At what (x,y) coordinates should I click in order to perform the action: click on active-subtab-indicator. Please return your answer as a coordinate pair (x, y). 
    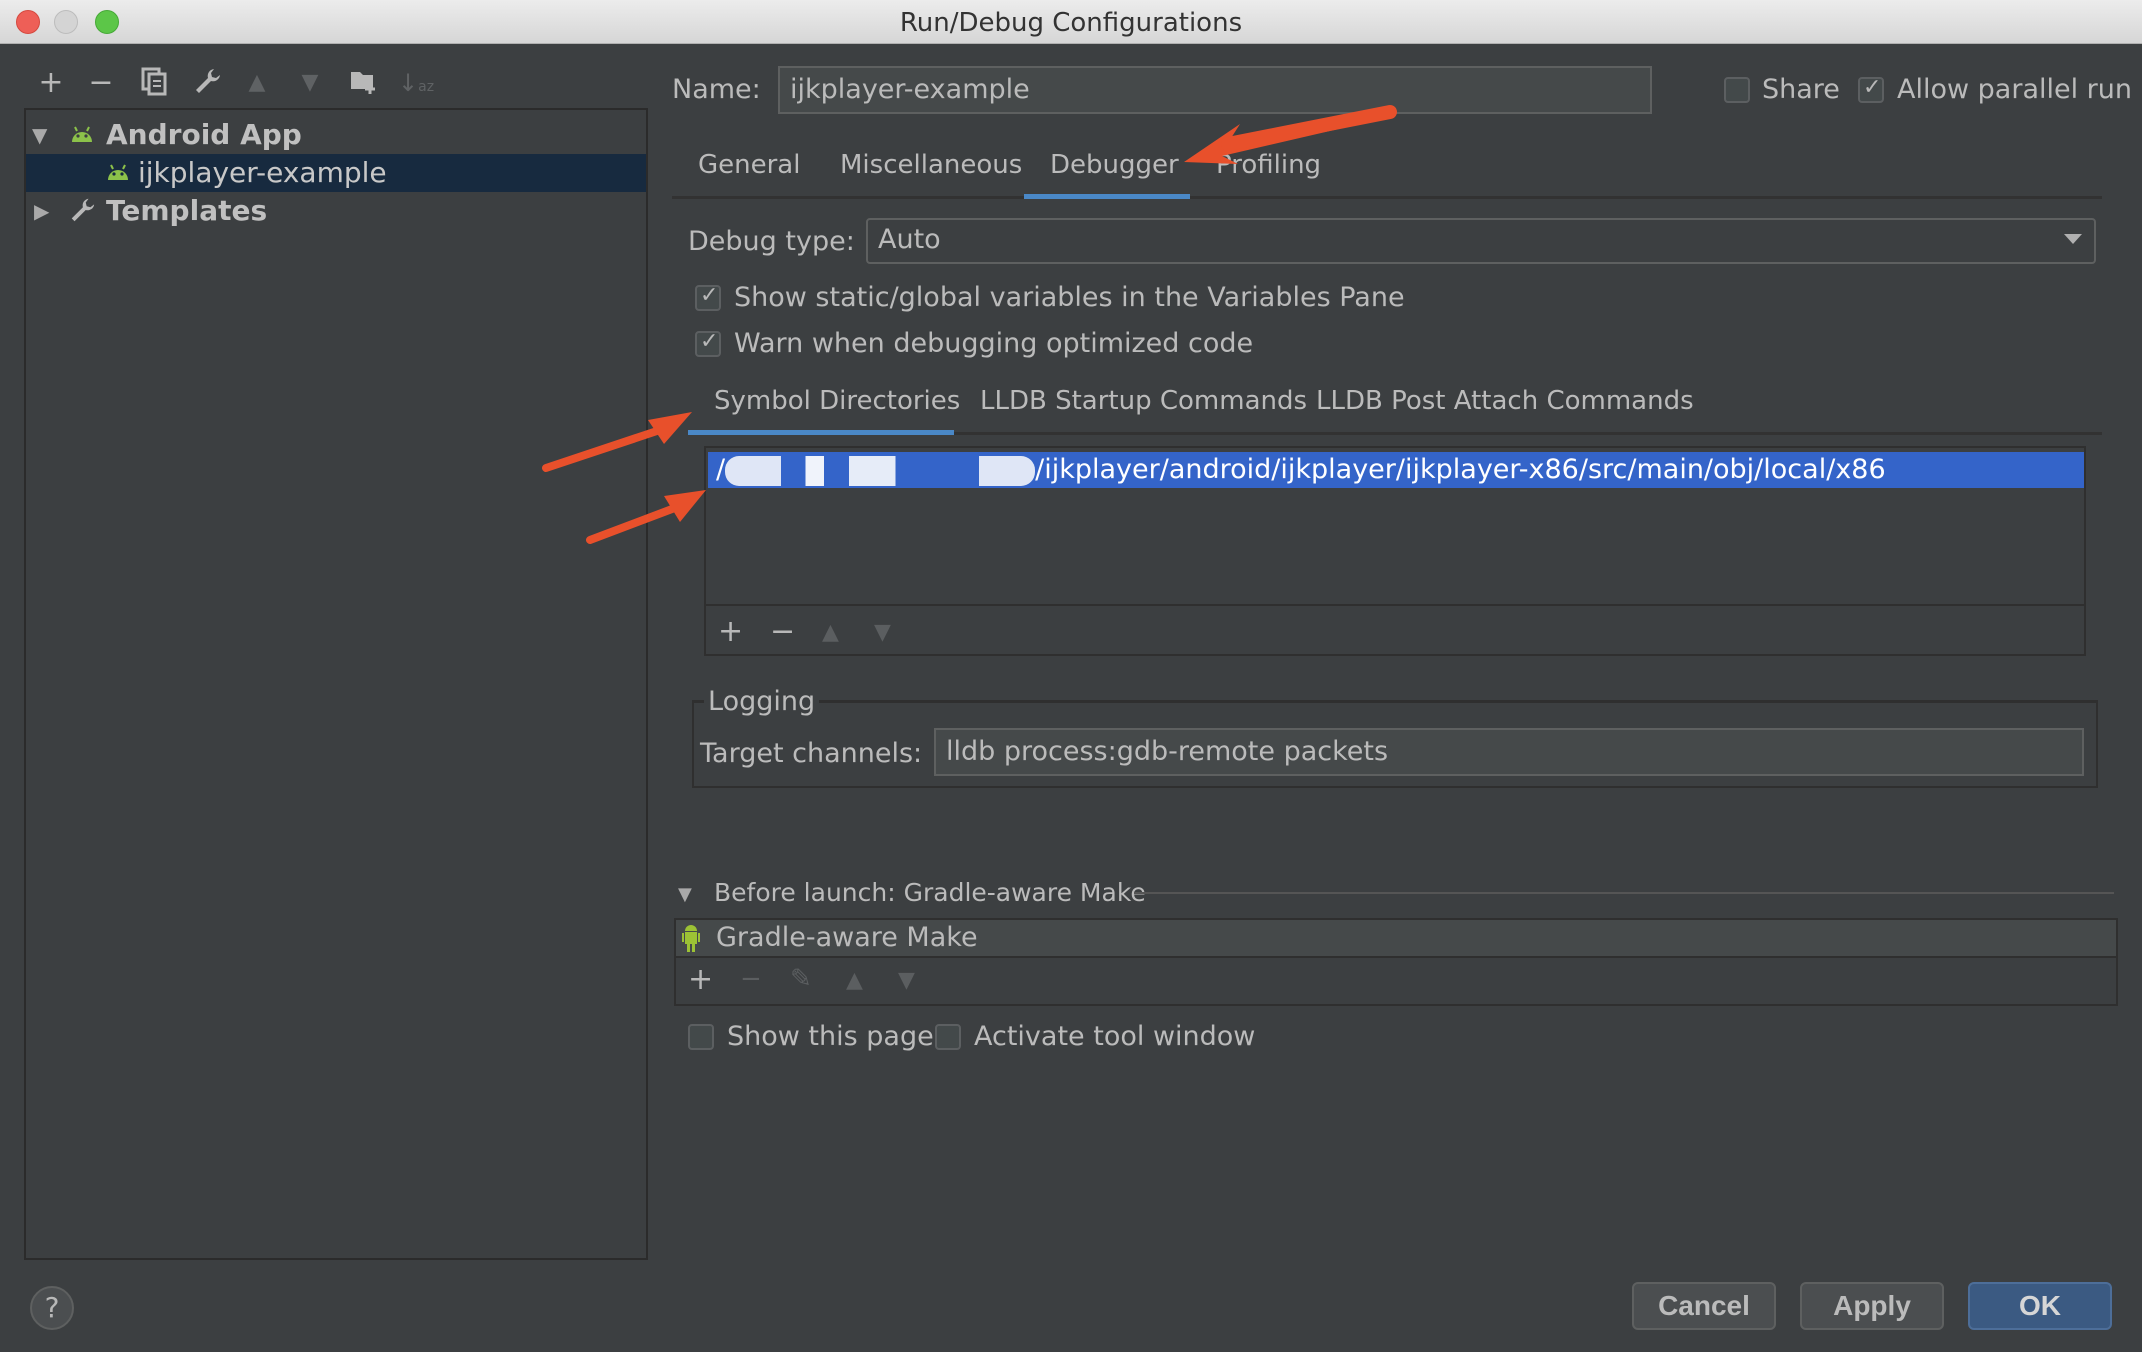
    Looking at the image, I should click on (821, 432).